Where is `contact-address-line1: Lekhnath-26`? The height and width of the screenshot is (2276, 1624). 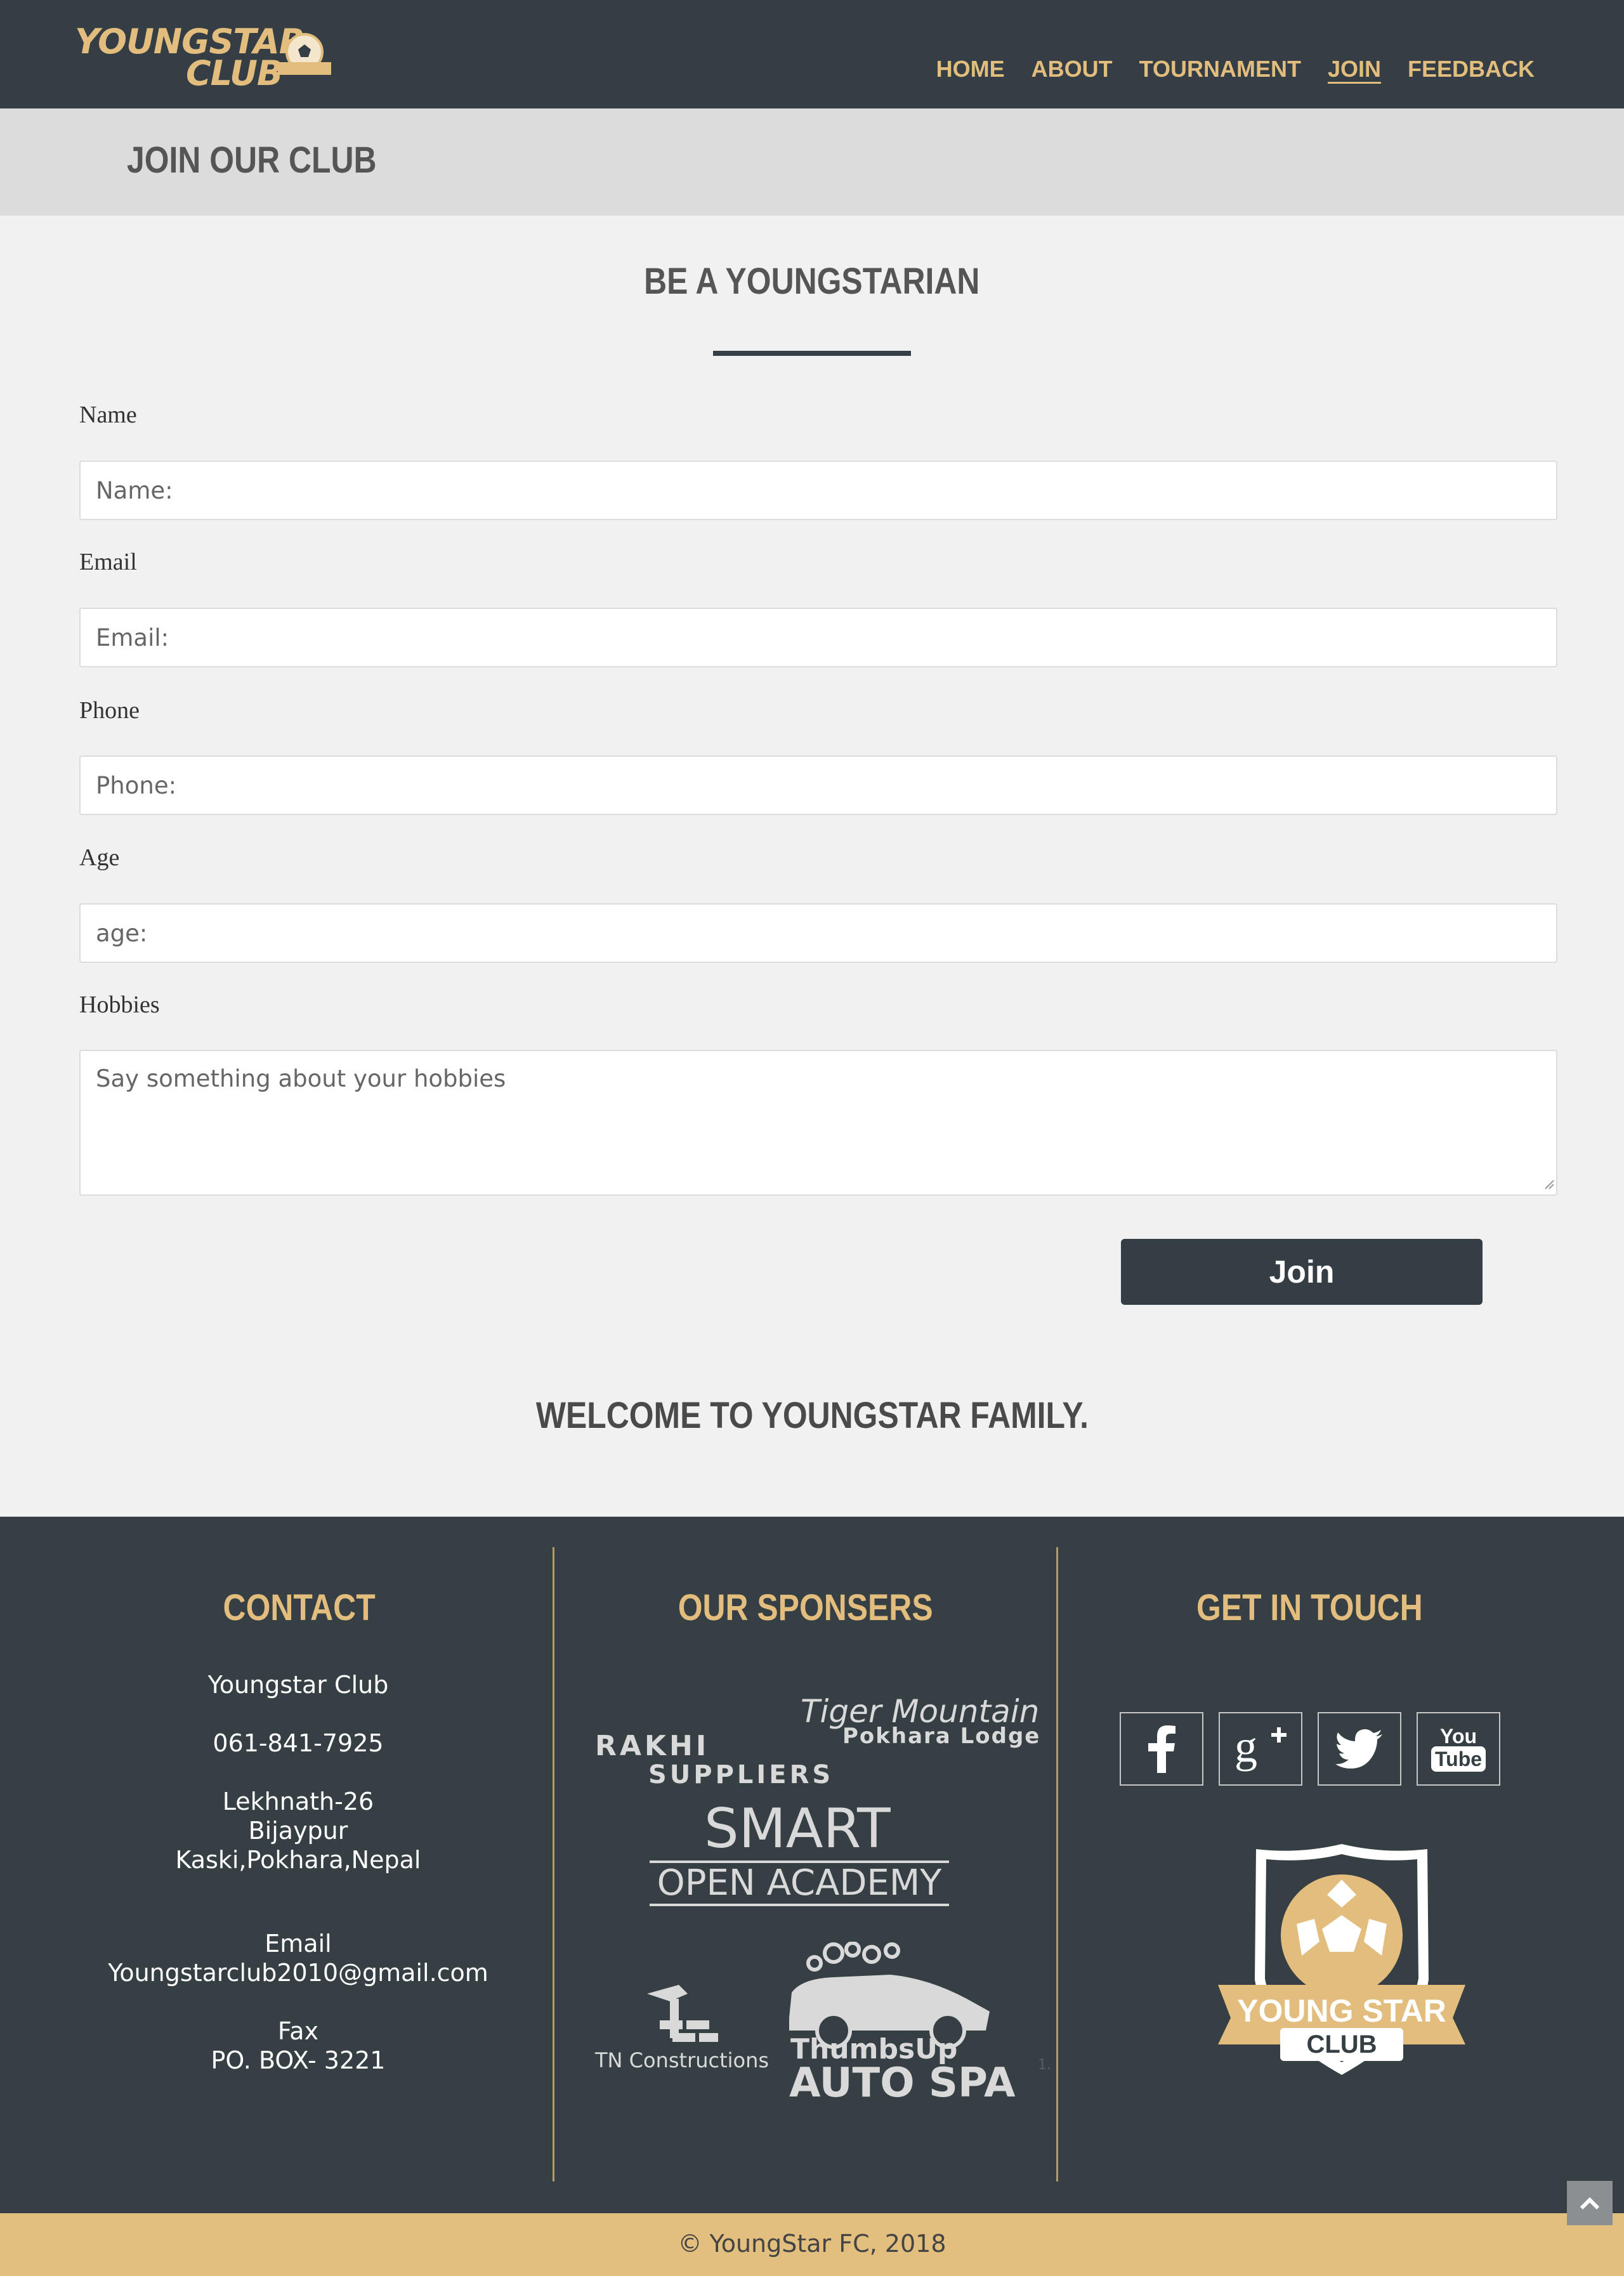 contact-address-line1: Lekhnath-26 is located at coordinates (298, 1801).